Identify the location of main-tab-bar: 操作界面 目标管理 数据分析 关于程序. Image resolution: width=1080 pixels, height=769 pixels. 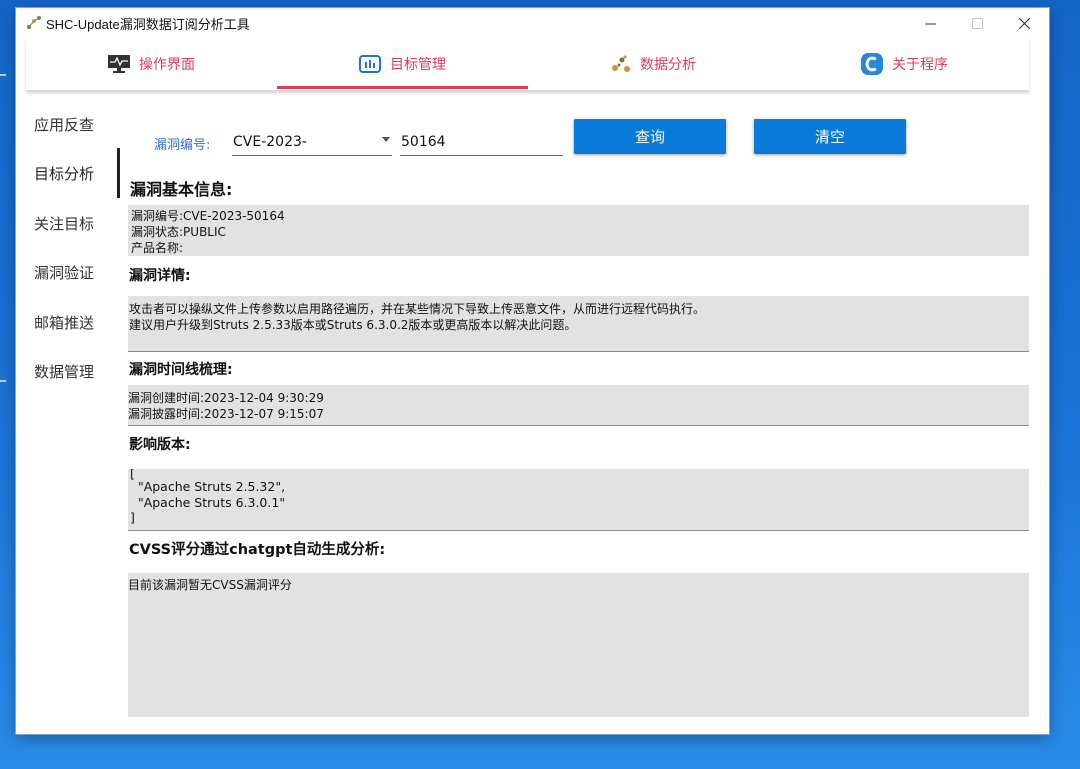
(527, 64).